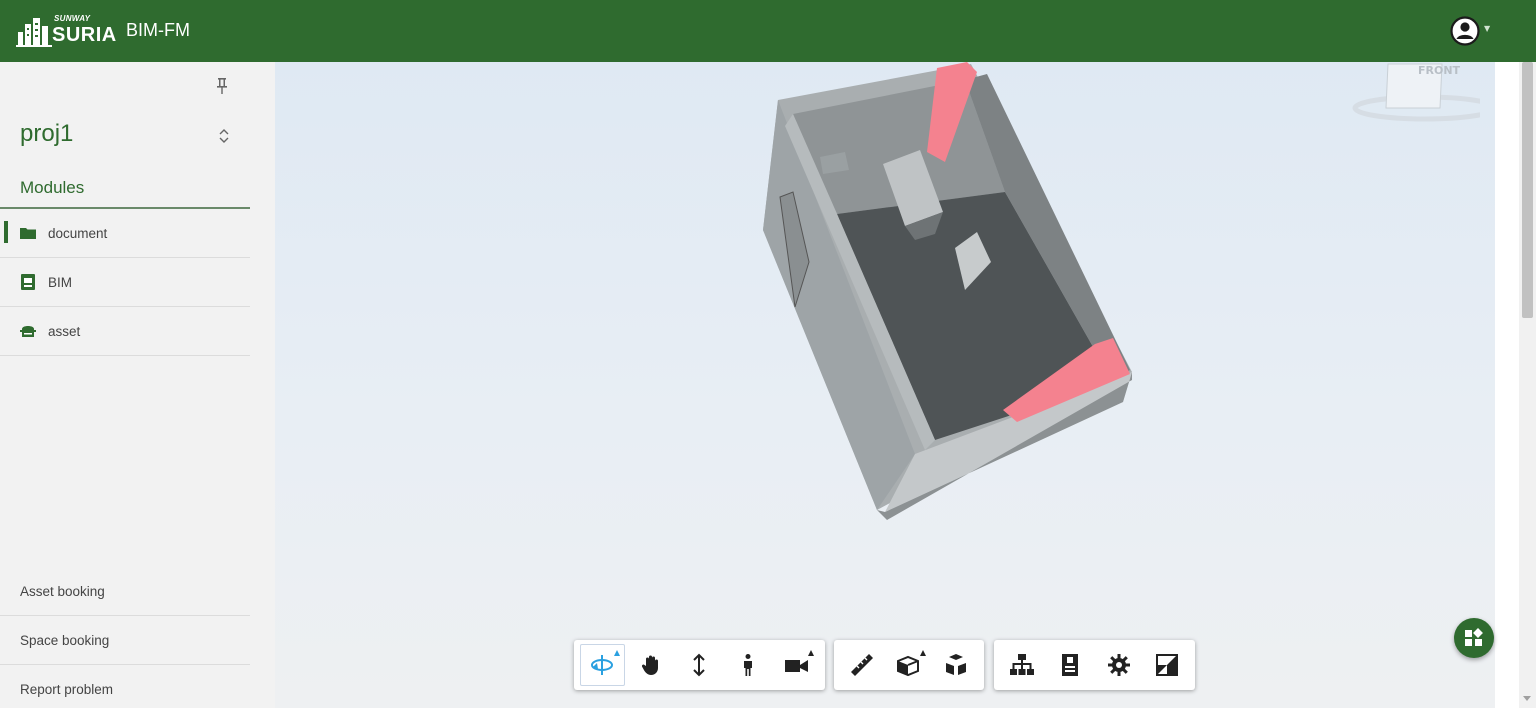  Describe the element at coordinates (768, 31) in the screenshot. I see `top-bar: SUNWAY SURIA BIM-FM ▼` at that location.